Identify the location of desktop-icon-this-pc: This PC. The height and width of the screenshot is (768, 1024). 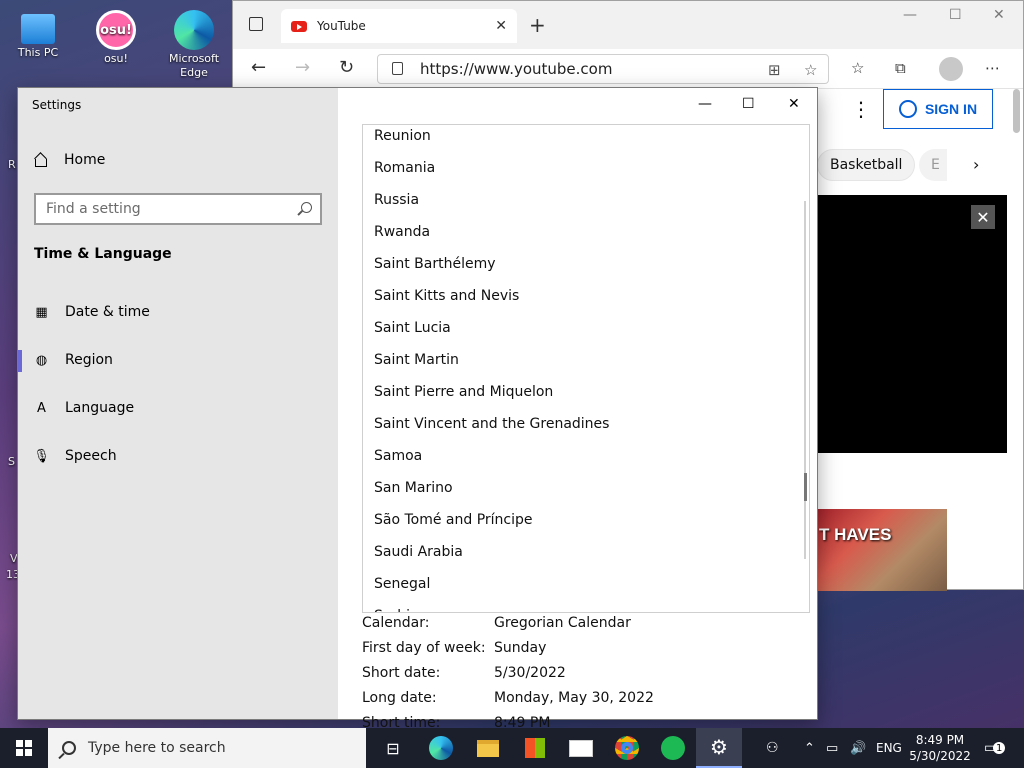
(38, 34).